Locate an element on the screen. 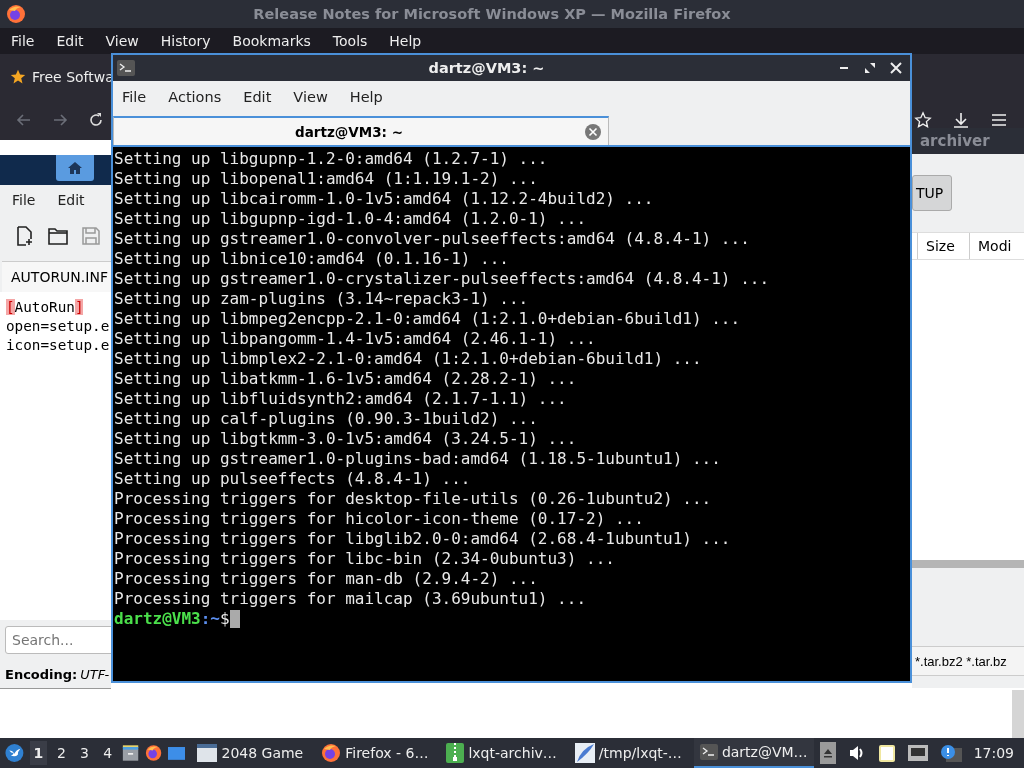 This screenshot has height=768, width=1024. desktop-switch: 1 is located at coordinates (38, 753).